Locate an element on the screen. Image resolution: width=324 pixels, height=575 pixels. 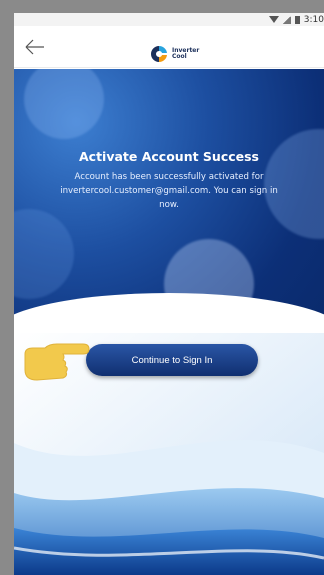
status-time: 3:10 is located at coordinates (313, 19).